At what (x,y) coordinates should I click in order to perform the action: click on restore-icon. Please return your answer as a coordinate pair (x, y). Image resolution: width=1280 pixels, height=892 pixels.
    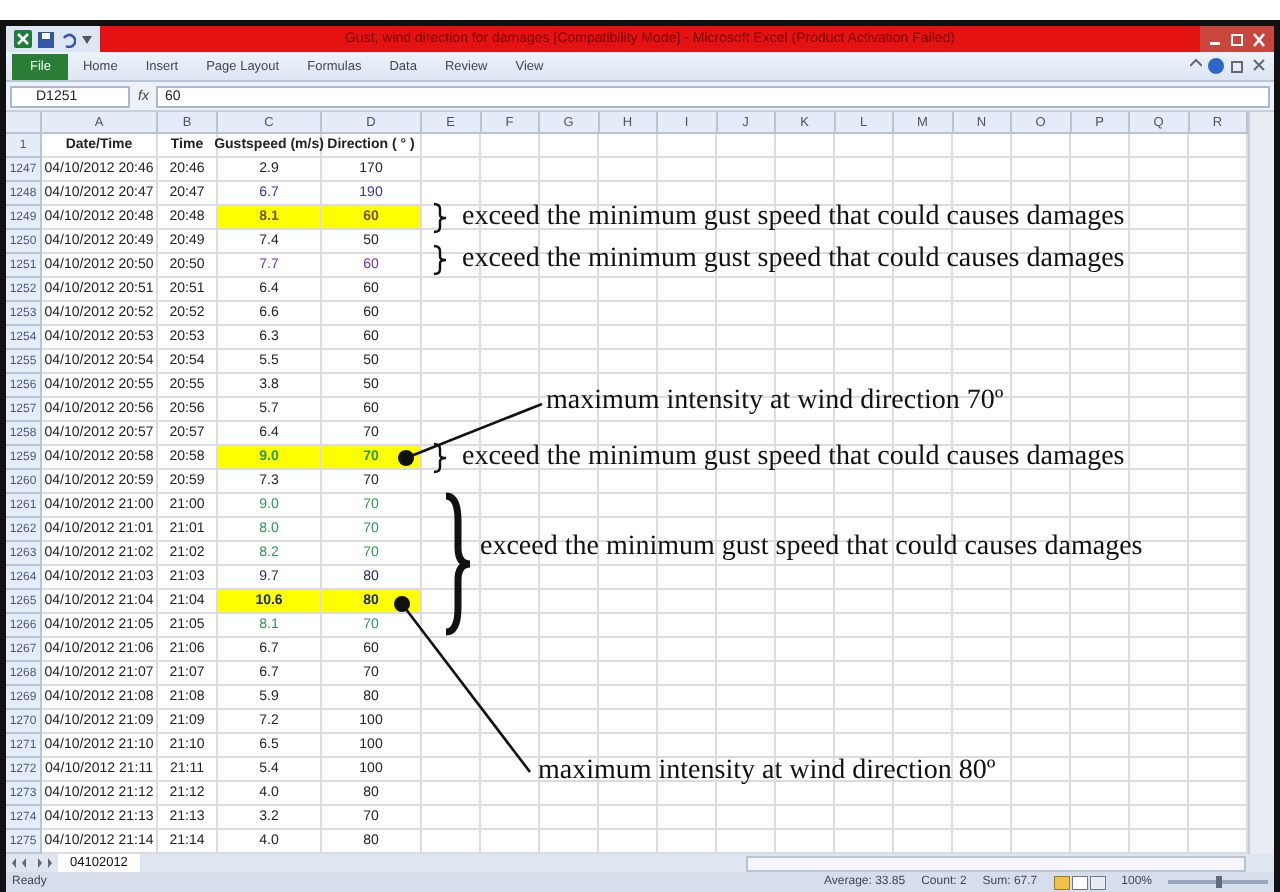
    Looking at the image, I should click on (1238, 66).